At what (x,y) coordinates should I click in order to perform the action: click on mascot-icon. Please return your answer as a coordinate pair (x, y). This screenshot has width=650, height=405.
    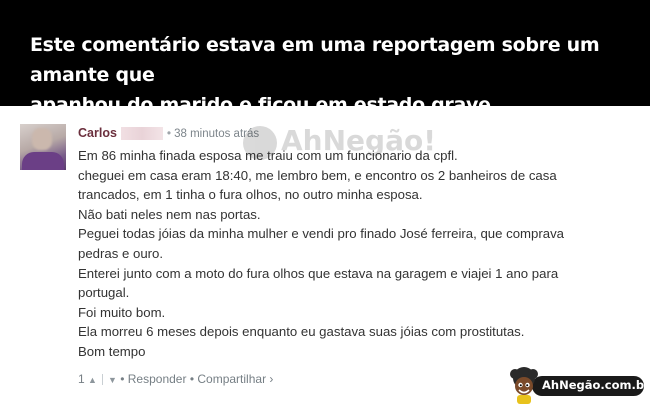
    Looking at the image, I should click on (524, 385).